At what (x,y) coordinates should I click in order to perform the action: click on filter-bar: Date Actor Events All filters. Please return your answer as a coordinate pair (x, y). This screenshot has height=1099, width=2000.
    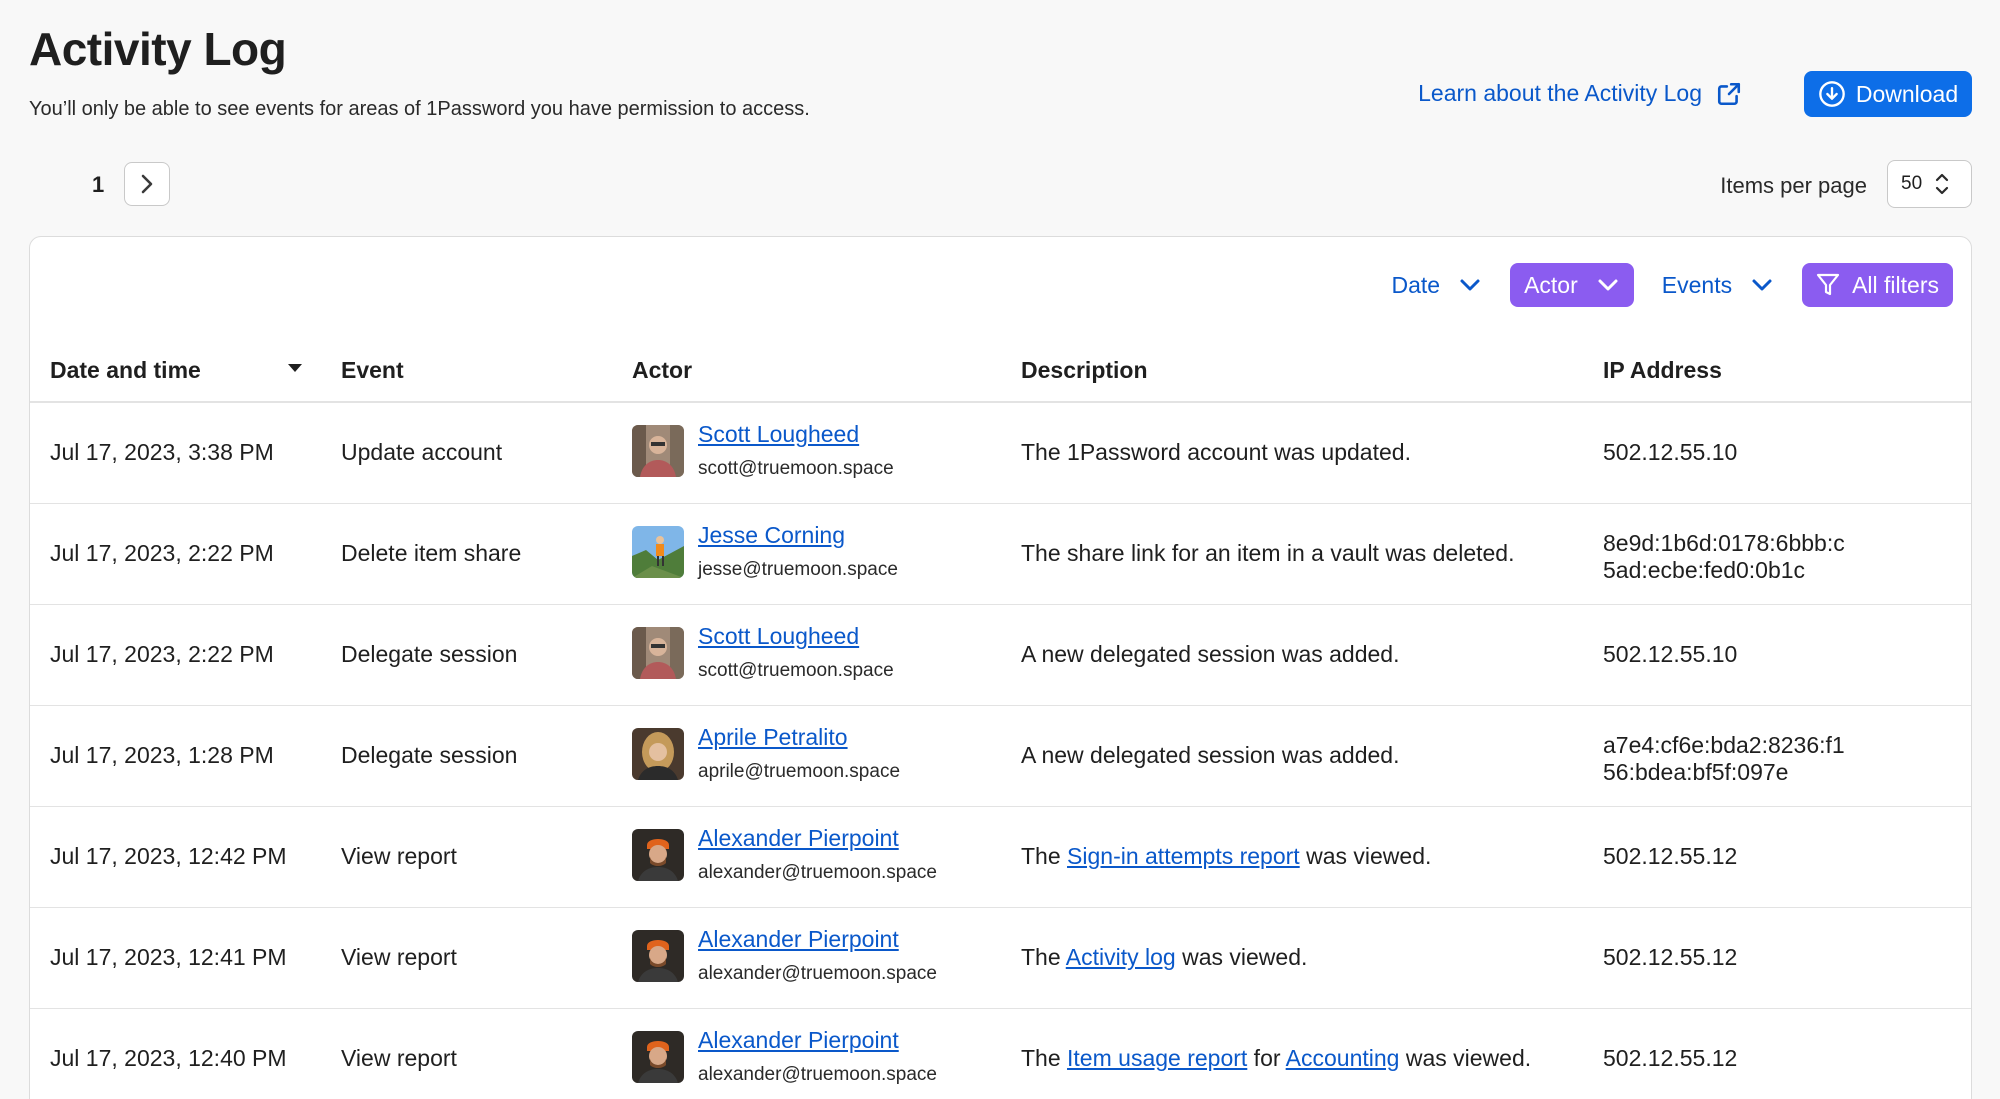
    Looking at the image, I should click on (1666, 285).